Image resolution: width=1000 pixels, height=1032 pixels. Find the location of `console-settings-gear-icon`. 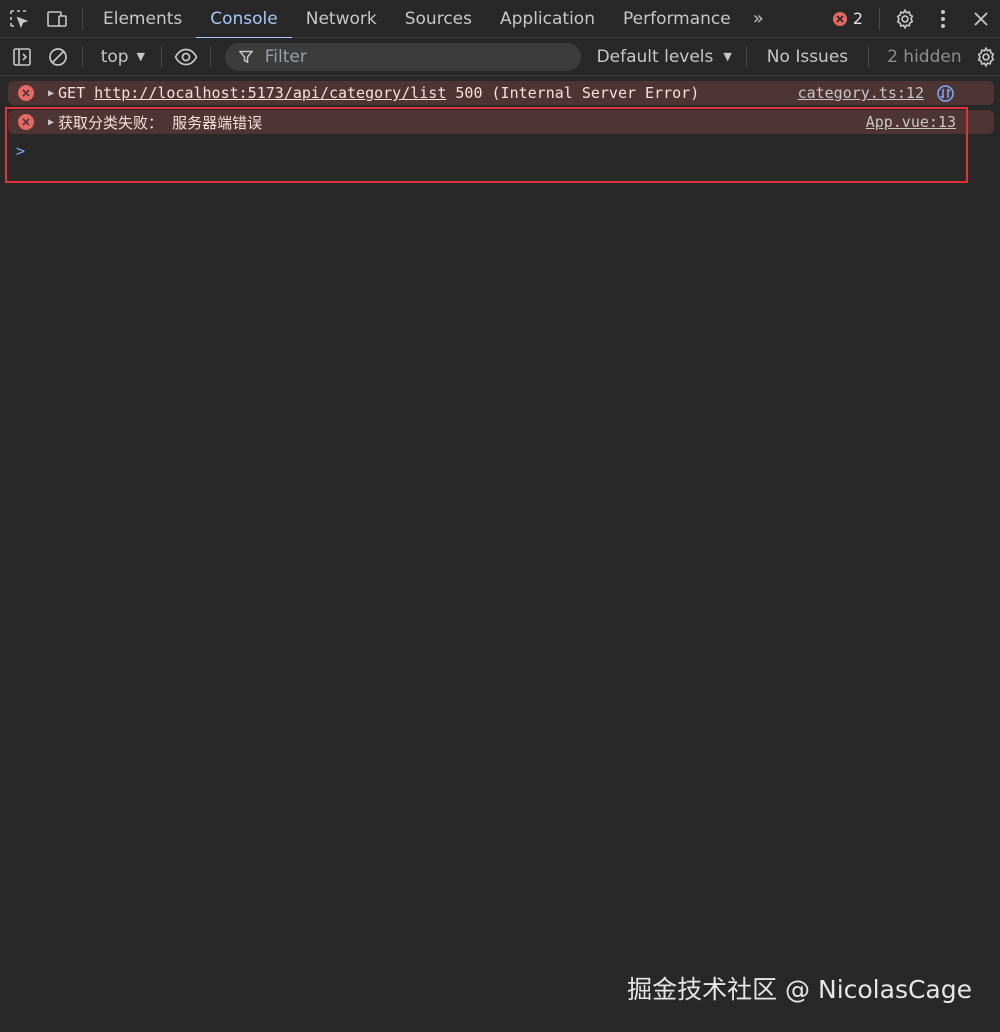

console-settings-gear-icon is located at coordinates (986, 57).